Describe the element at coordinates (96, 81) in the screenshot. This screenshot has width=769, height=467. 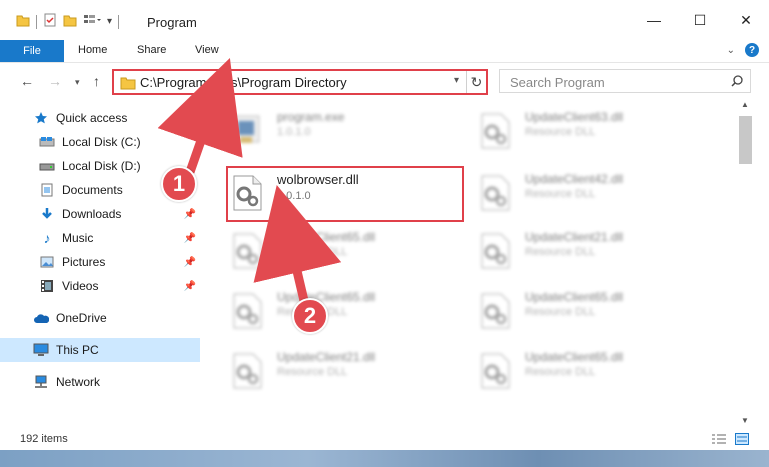
I see `up-arrow-icon: ↑` at that location.